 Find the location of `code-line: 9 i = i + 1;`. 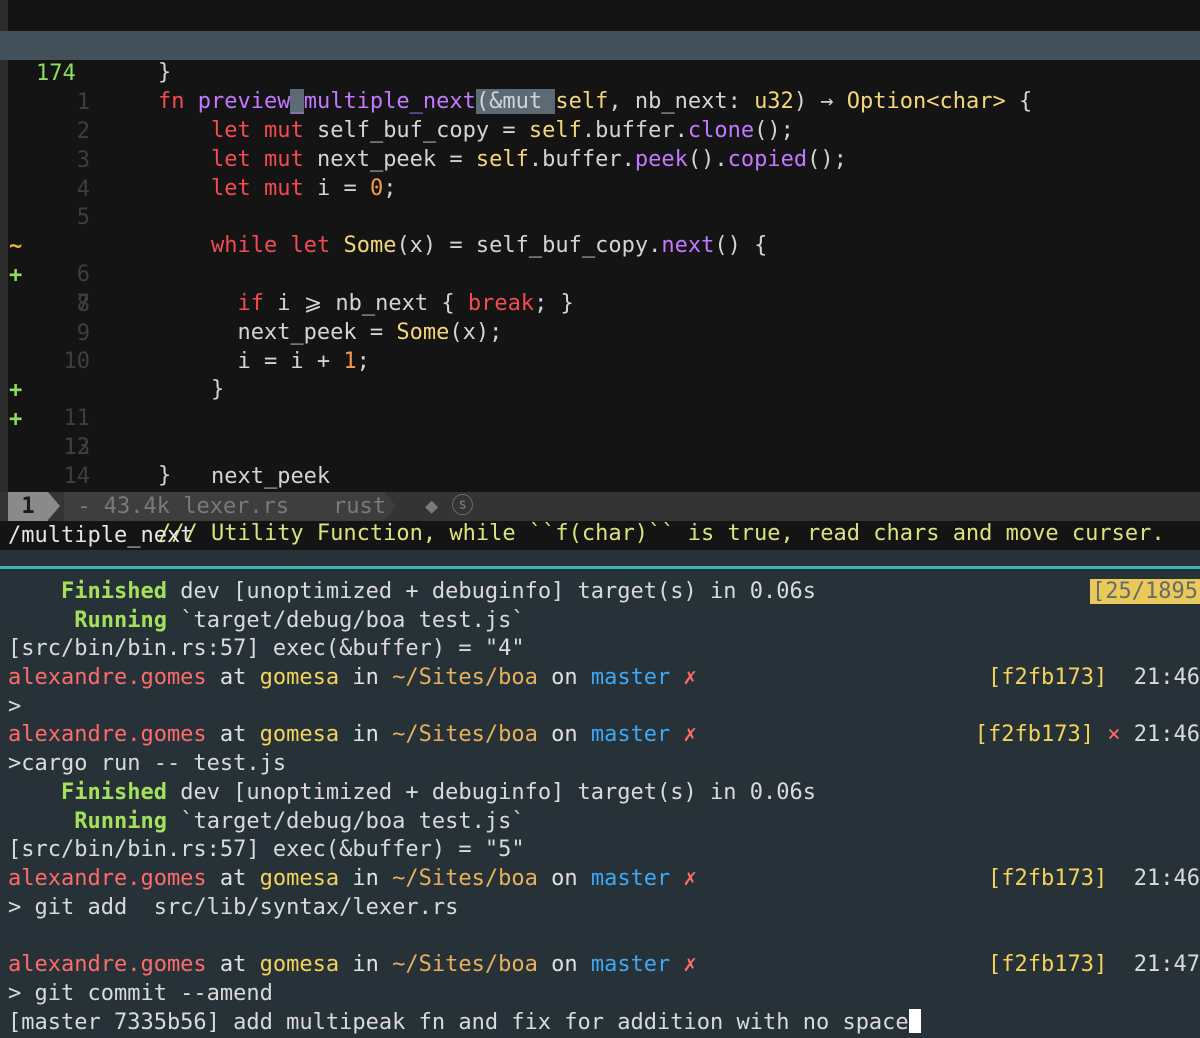

code-line: 9 i = i + 1; is located at coordinates (600, 333).